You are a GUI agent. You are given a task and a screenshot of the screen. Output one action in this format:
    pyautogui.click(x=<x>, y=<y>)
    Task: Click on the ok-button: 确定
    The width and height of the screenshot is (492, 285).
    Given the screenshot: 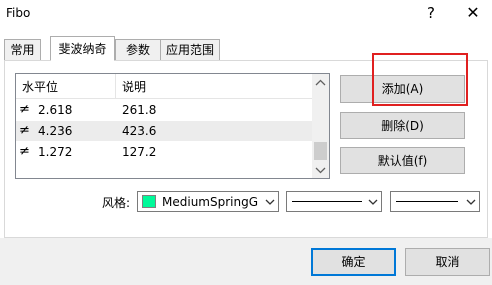 What is the action you would take?
    pyautogui.click(x=353, y=262)
    